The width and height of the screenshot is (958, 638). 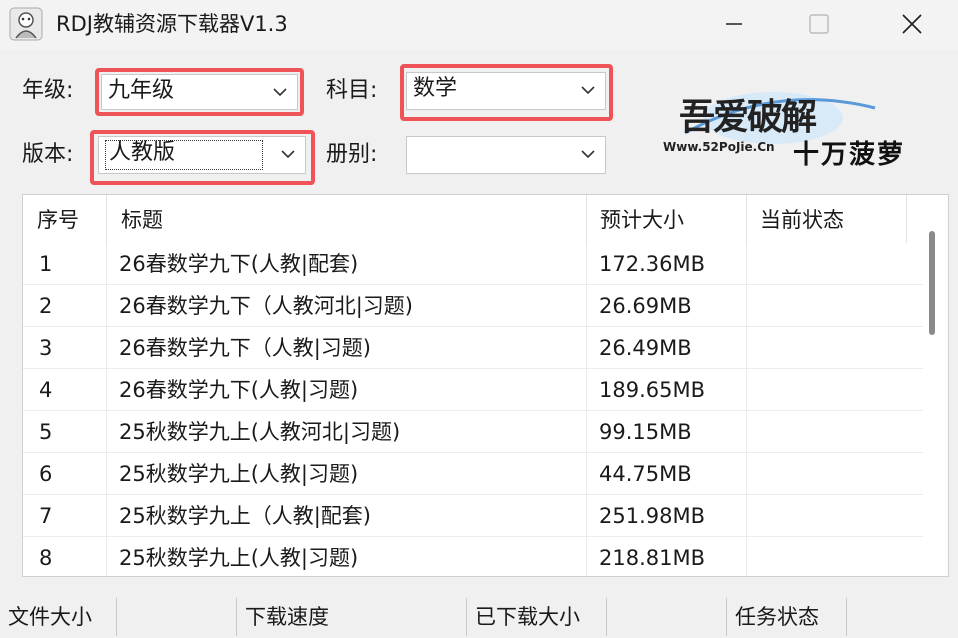 What do you see at coordinates (506, 91) in the screenshot?
I see `subject-select: 数学` at bounding box center [506, 91].